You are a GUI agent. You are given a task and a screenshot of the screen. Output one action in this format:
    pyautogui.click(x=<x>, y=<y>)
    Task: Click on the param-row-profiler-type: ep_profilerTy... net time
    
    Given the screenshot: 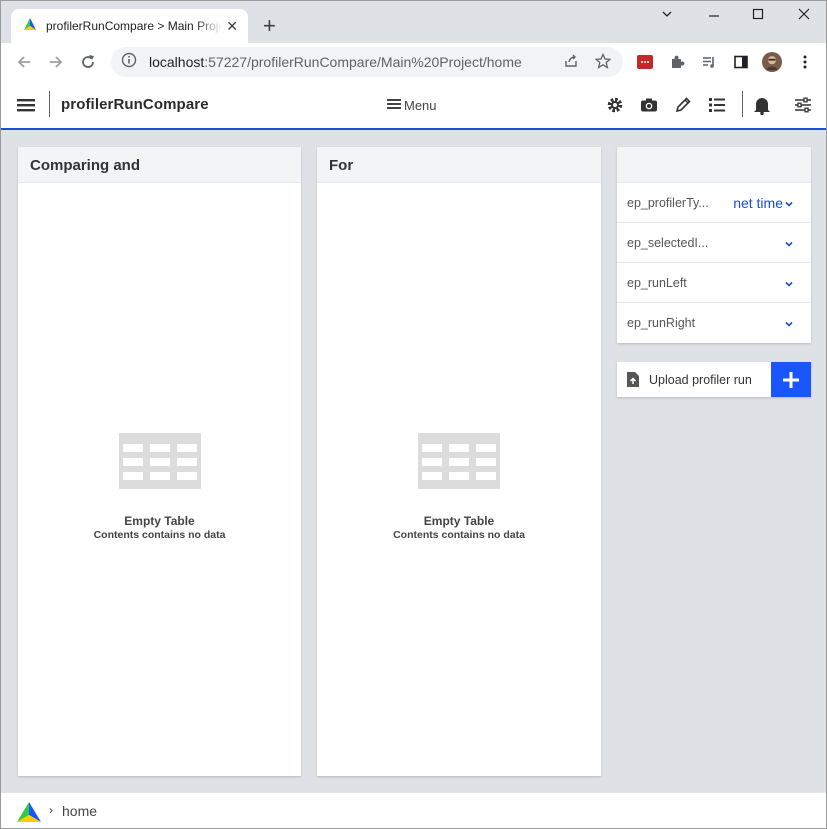 What is the action you would take?
    pyautogui.click(x=714, y=203)
    